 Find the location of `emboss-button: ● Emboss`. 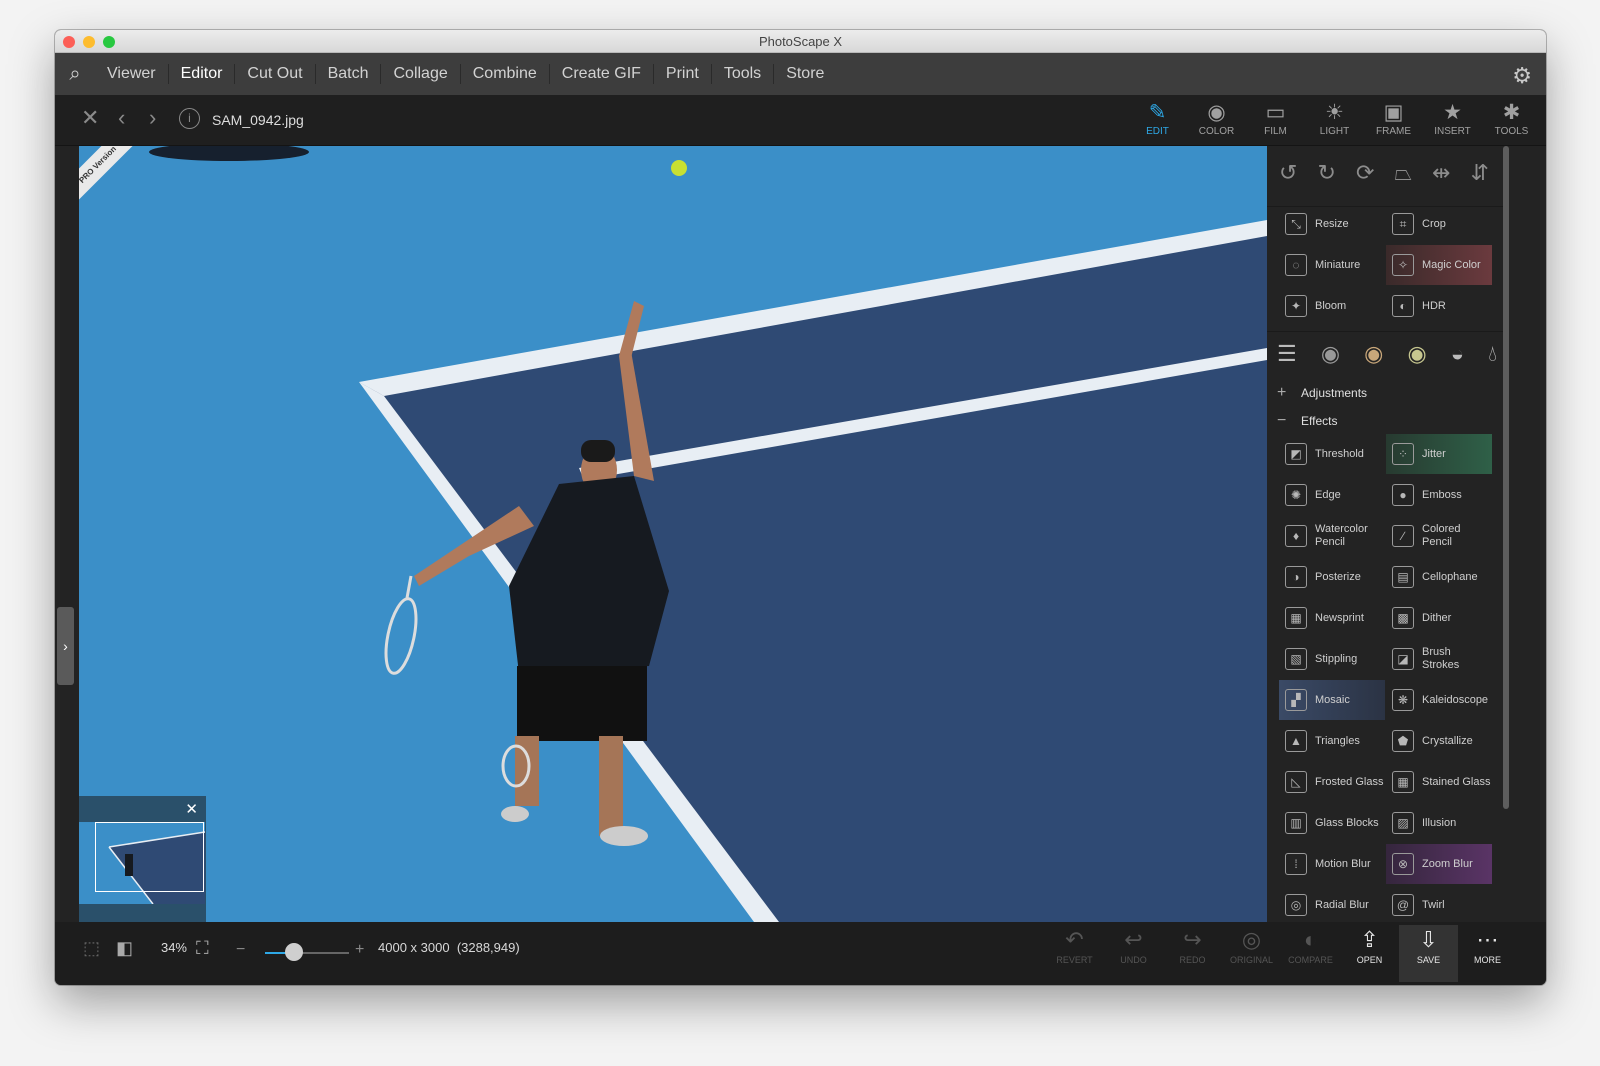

emboss-button: ● Emboss is located at coordinates (1439, 495).